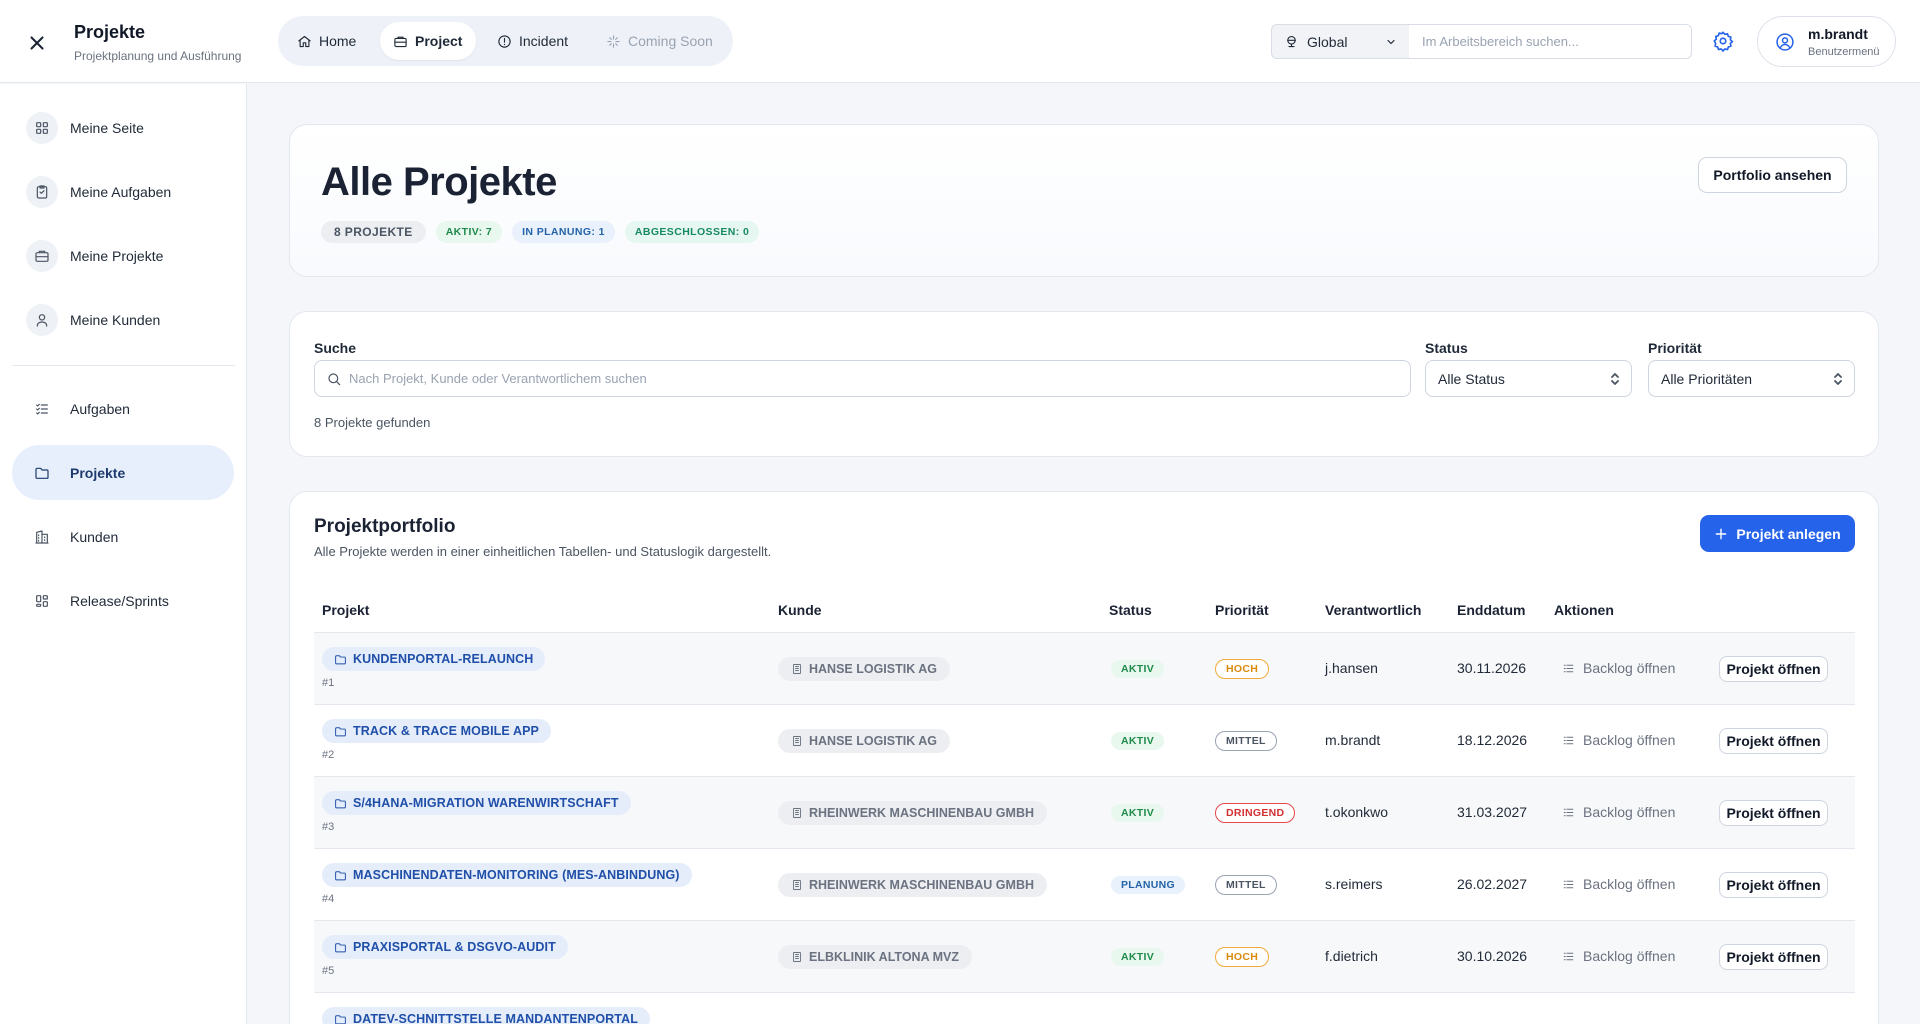 The width and height of the screenshot is (1920, 1024). Describe the element at coordinates (1492, 884) in the screenshot. I see `end-date: 26.02.2027` at that location.